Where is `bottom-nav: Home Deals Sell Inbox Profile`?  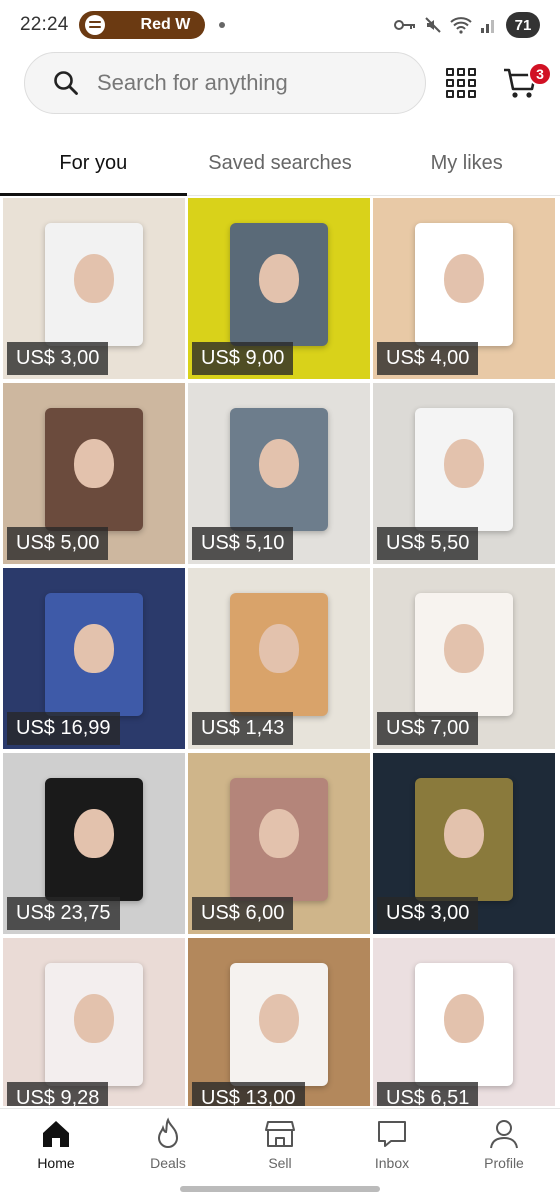 bottom-nav: Home Deals Sell Inbox Profile is located at coordinates (280, 1144).